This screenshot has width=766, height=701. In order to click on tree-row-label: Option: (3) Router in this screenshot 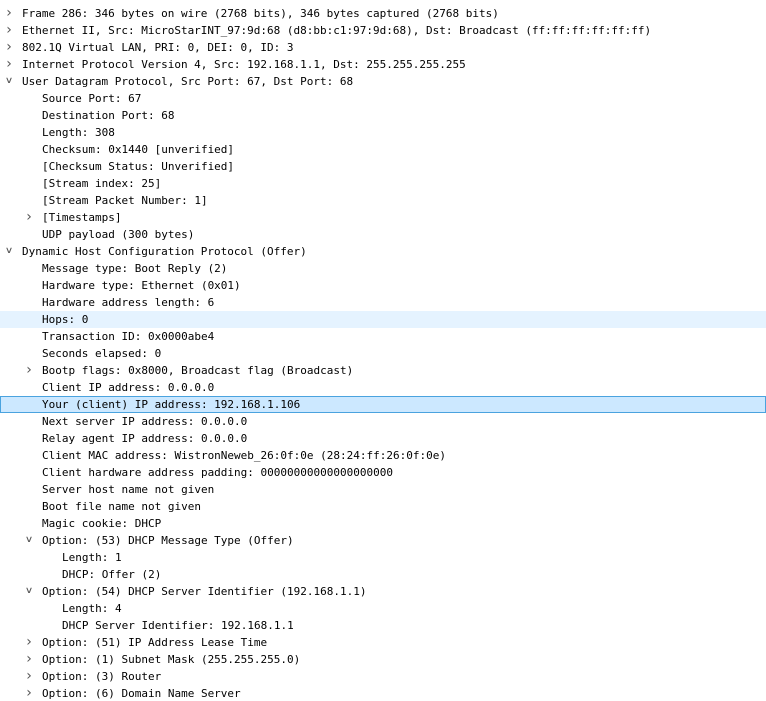, I will do `click(102, 676)`.